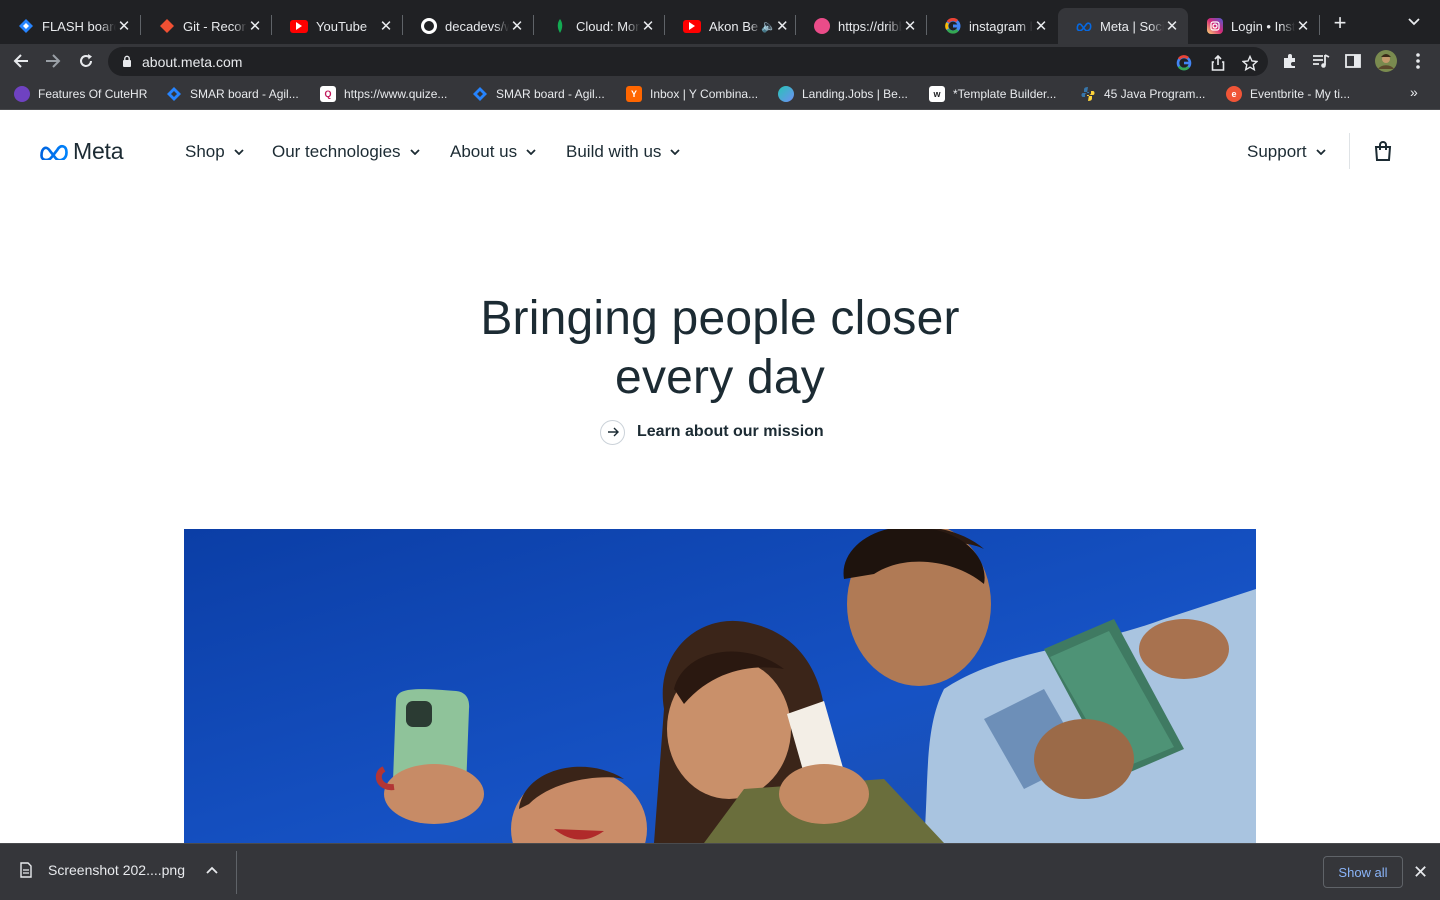  I want to click on google-icon, so click(953, 26).